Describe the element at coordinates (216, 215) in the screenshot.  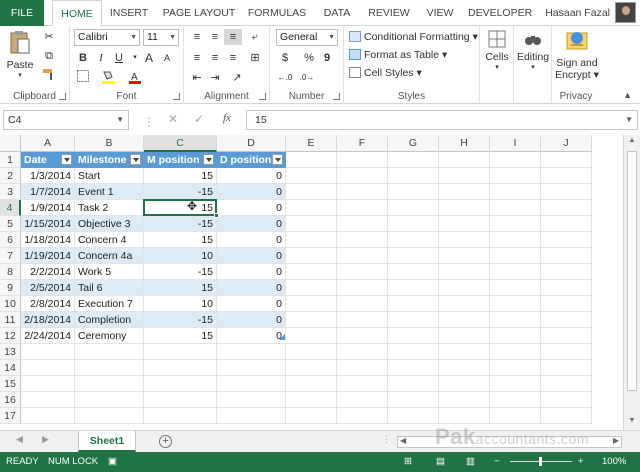
I see `fill-handle` at that location.